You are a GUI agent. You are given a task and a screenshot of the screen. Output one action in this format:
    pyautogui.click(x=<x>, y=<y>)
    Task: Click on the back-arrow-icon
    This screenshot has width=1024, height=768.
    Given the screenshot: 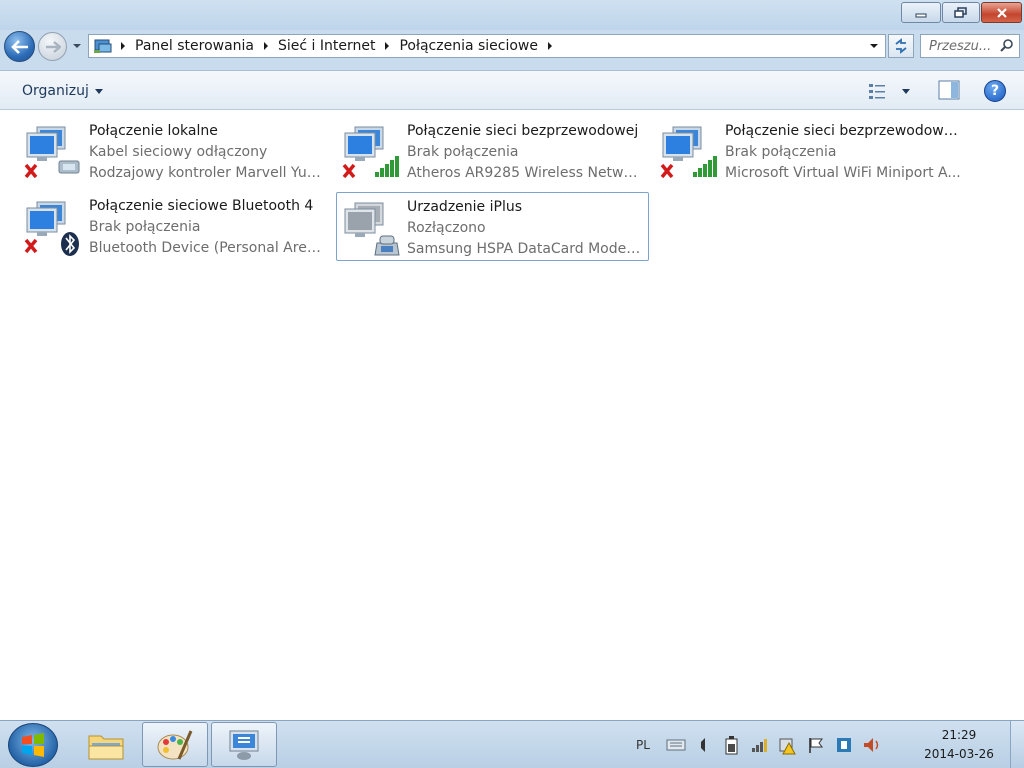 What is the action you would take?
    pyautogui.click(x=19, y=46)
    